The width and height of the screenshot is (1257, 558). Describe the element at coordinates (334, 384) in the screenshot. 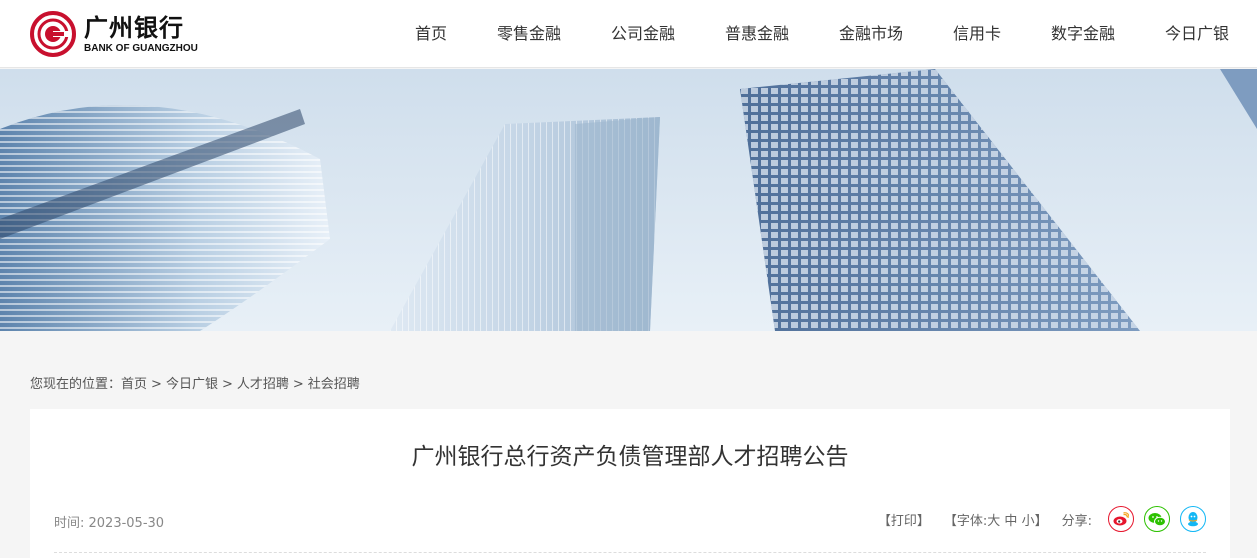

I see `breadcrumb-item-social-recruit: 社会招聘` at that location.